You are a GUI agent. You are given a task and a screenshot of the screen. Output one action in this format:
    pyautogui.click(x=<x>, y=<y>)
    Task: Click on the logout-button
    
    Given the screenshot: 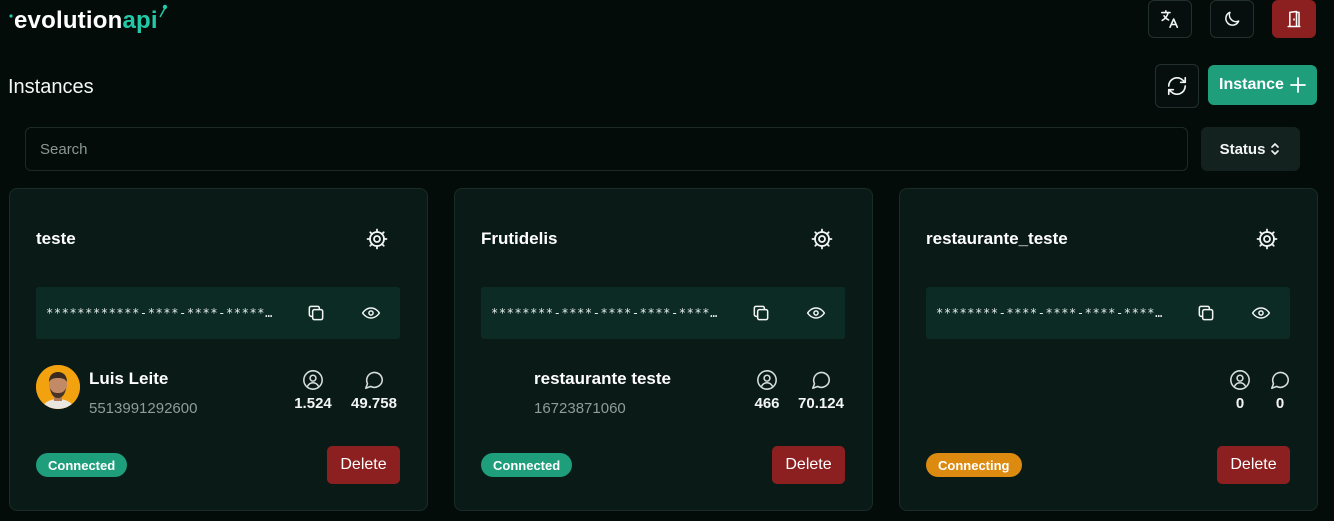 What is the action you would take?
    pyautogui.click(x=1294, y=19)
    